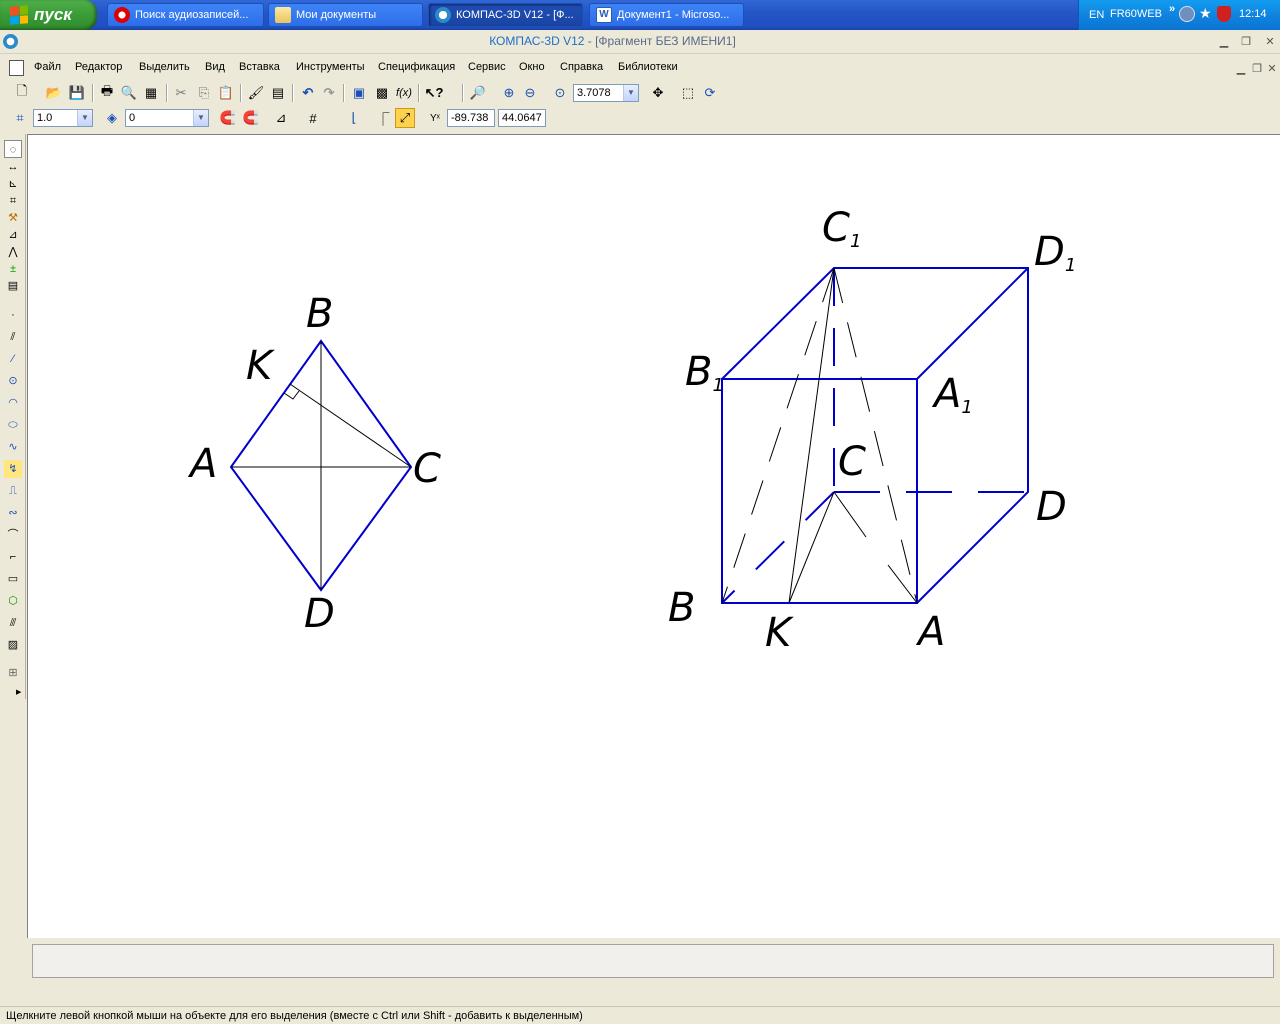 This screenshot has width=1280, height=1024. What do you see at coordinates (13, 673) in the screenshot?
I see `collection-icon: ⊞` at bounding box center [13, 673].